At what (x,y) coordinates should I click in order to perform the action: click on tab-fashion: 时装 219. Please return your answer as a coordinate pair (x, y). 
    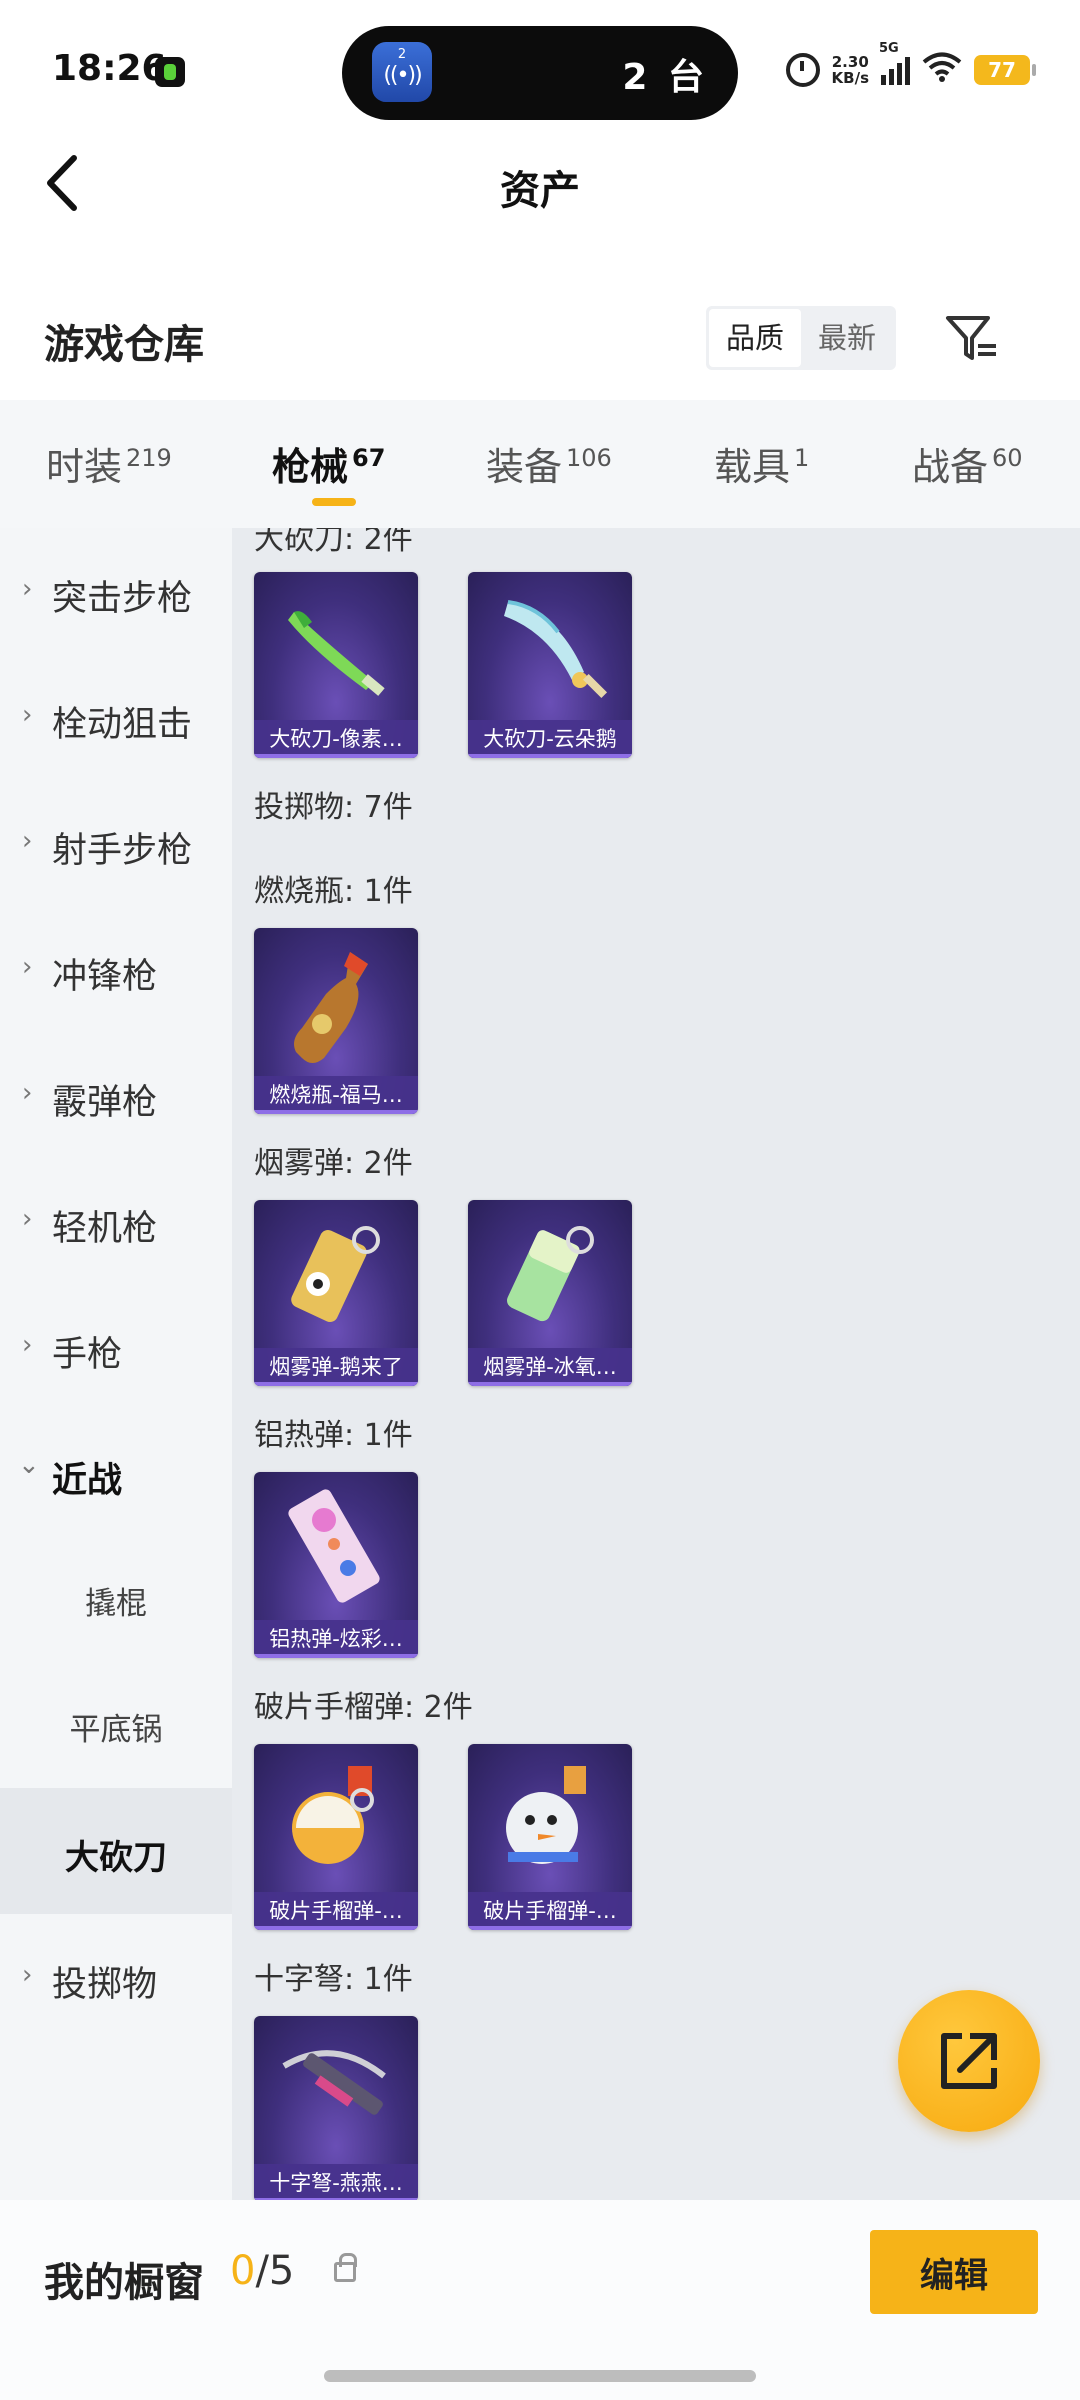
    Looking at the image, I should click on (109, 463).